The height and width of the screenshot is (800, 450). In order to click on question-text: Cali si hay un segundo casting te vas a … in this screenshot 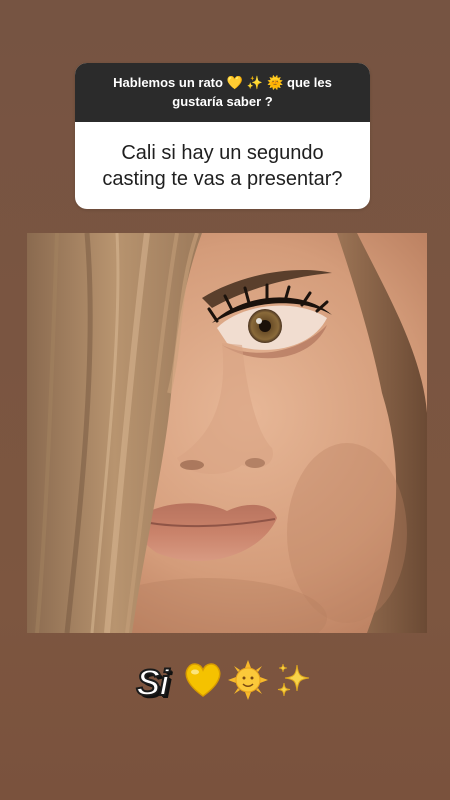, I will do `click(222, 165)`.